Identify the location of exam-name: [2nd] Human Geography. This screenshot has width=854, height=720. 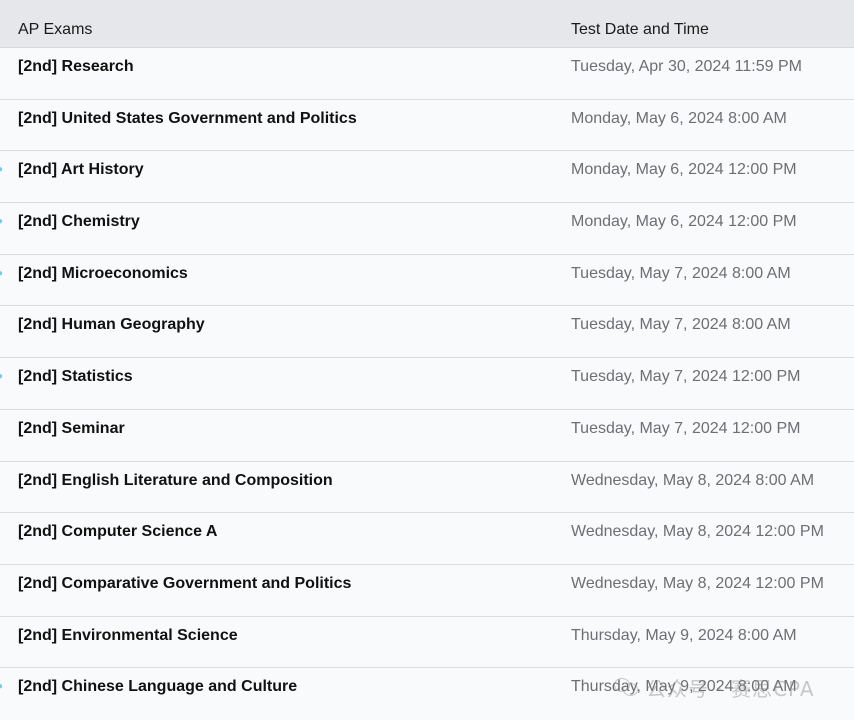
(111, 325).